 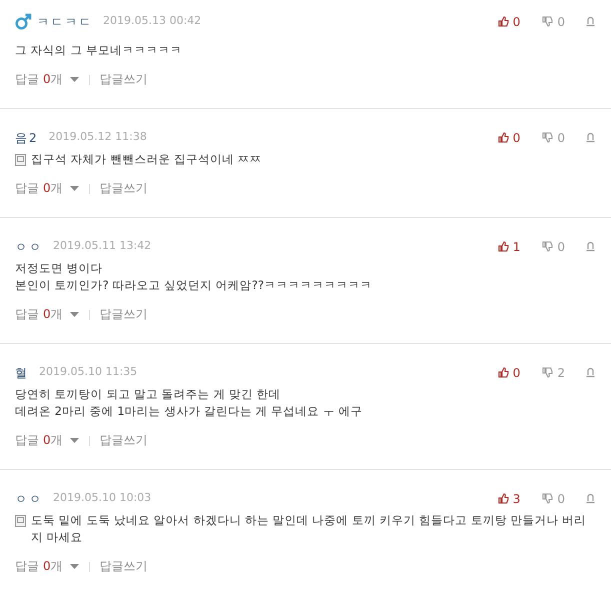 I want to click on like-button: 3, so click(x=509, y=499).